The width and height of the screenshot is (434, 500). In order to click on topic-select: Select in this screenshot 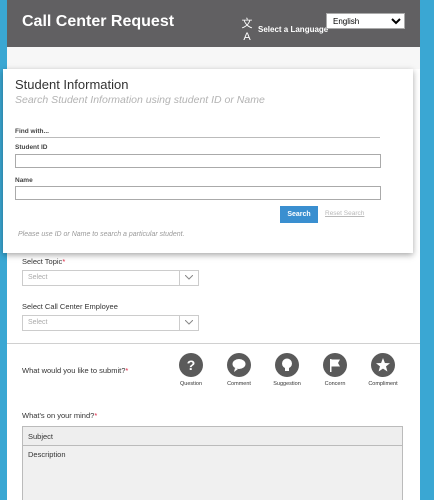, I will do `click(110, 278)`.